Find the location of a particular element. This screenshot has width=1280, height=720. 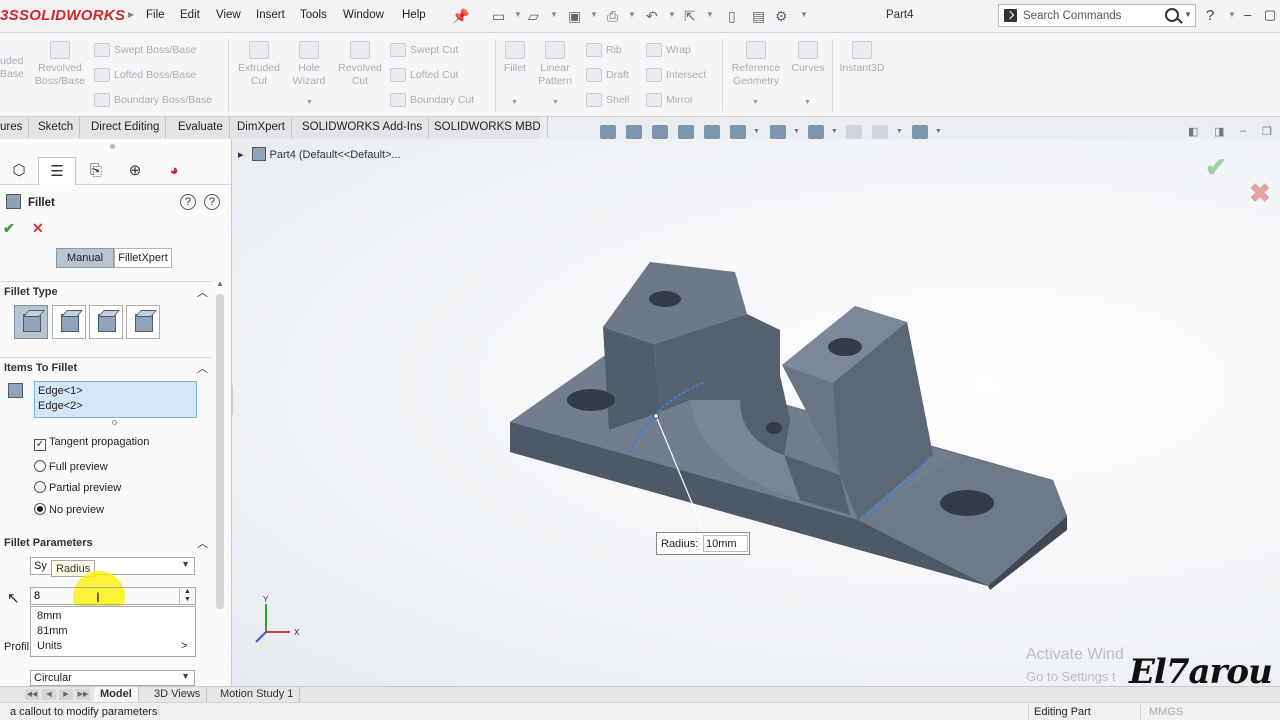

fillet-type-section: Fillet Type ︿ is located at coordinates (106, 291).